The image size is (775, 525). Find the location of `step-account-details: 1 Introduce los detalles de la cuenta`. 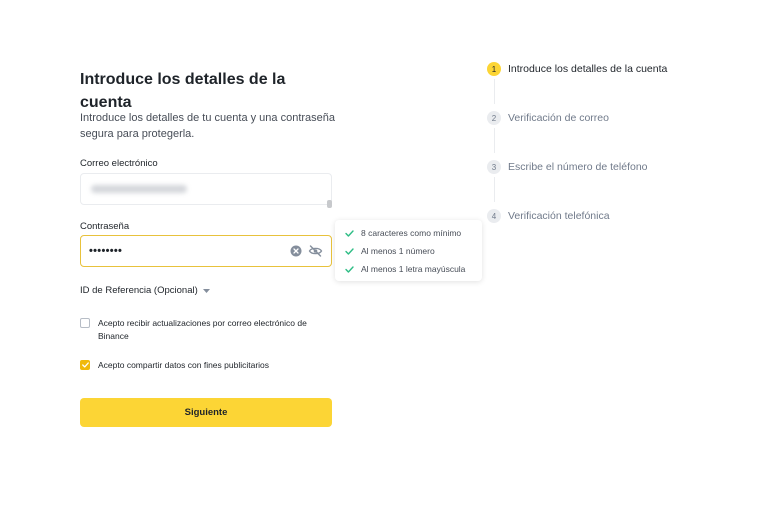

step-account-details: 1 Introduce los detalles de la cuenta is located at coordinates (577, 69).